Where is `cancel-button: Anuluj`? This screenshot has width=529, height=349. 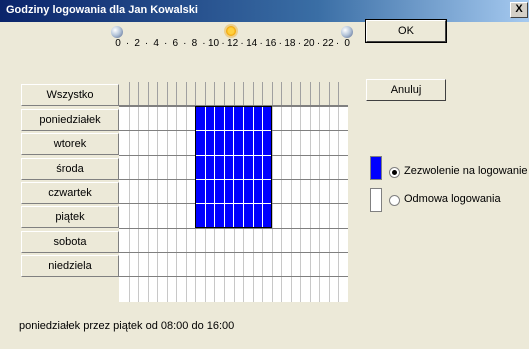 cancel-button: Anuluj is located at coordinates (406, 90).